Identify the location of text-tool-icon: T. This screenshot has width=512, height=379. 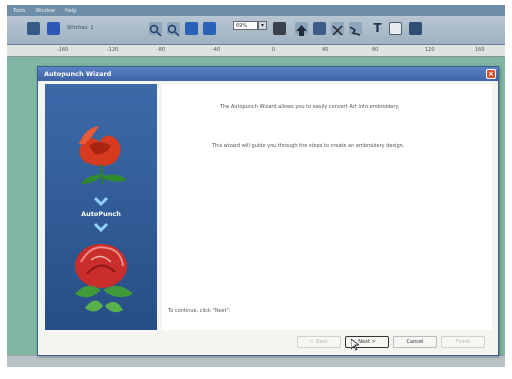
(377, 28).